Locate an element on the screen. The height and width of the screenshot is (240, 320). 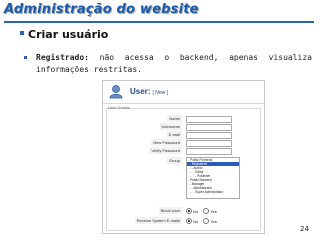
field-row: Name is located at coordinates (183, 119).